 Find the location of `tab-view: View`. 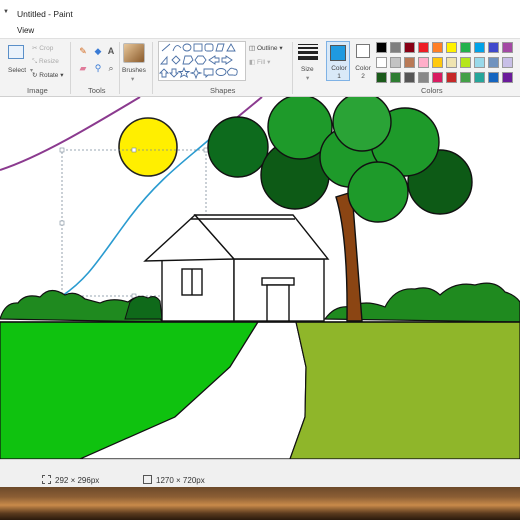

tab-view: View is located at coordinates (25, 30).